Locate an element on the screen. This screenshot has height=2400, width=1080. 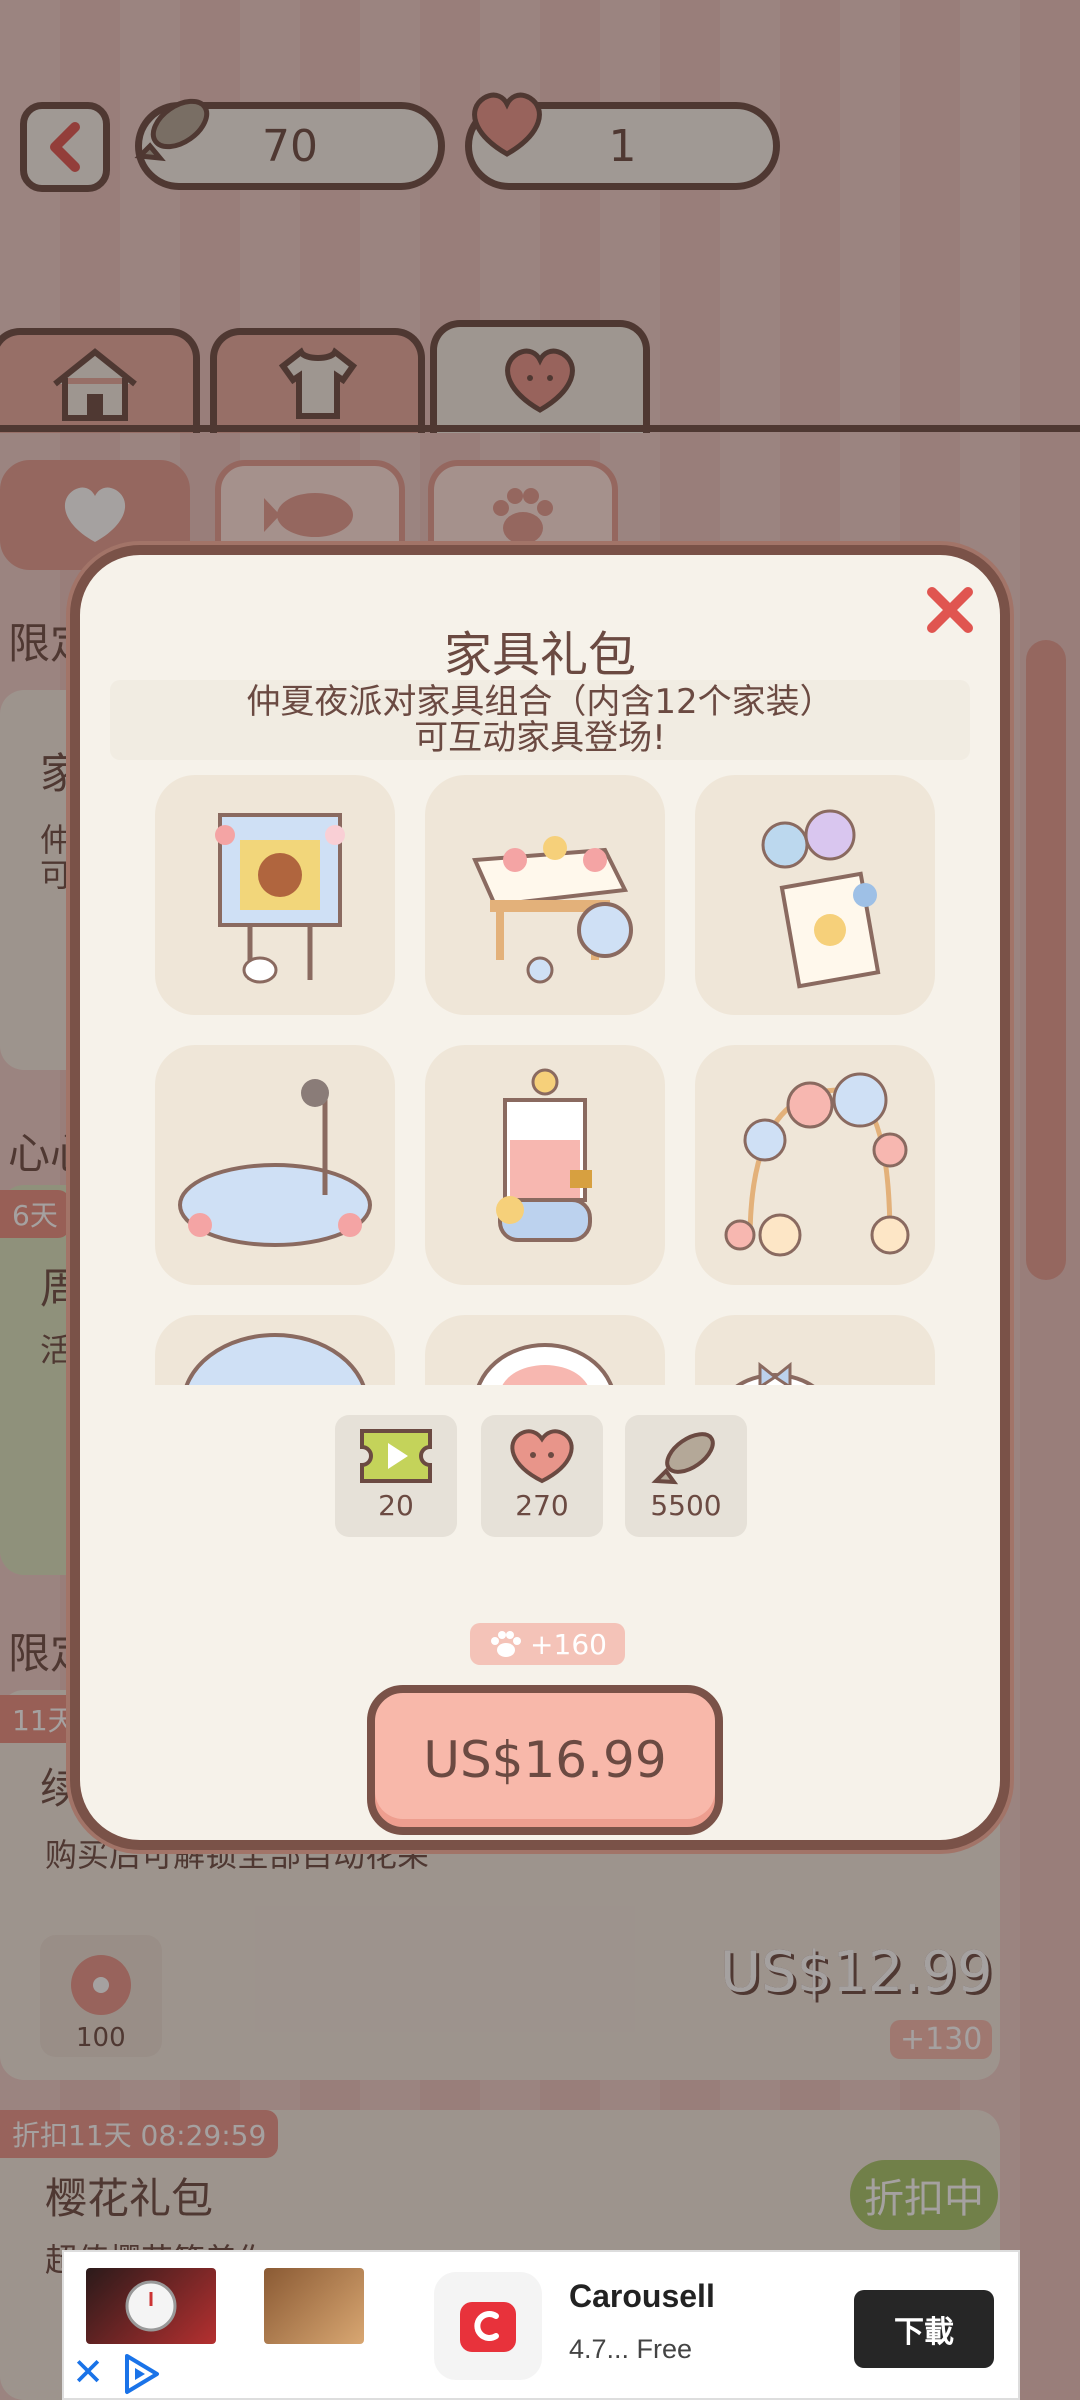
app-logo is located at coordinates (488, 2326).